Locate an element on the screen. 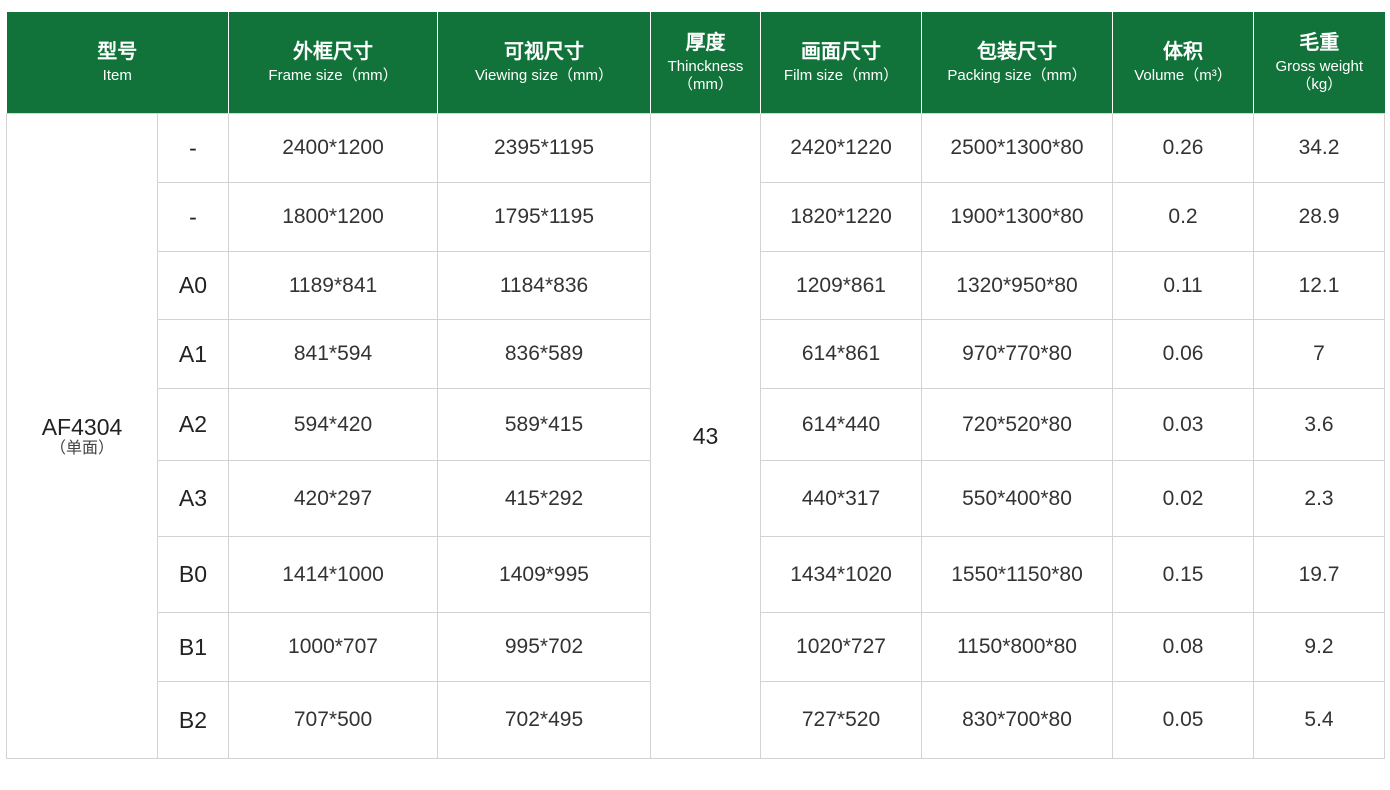  variant-cell: A0 is located at coordinates (193, 285).